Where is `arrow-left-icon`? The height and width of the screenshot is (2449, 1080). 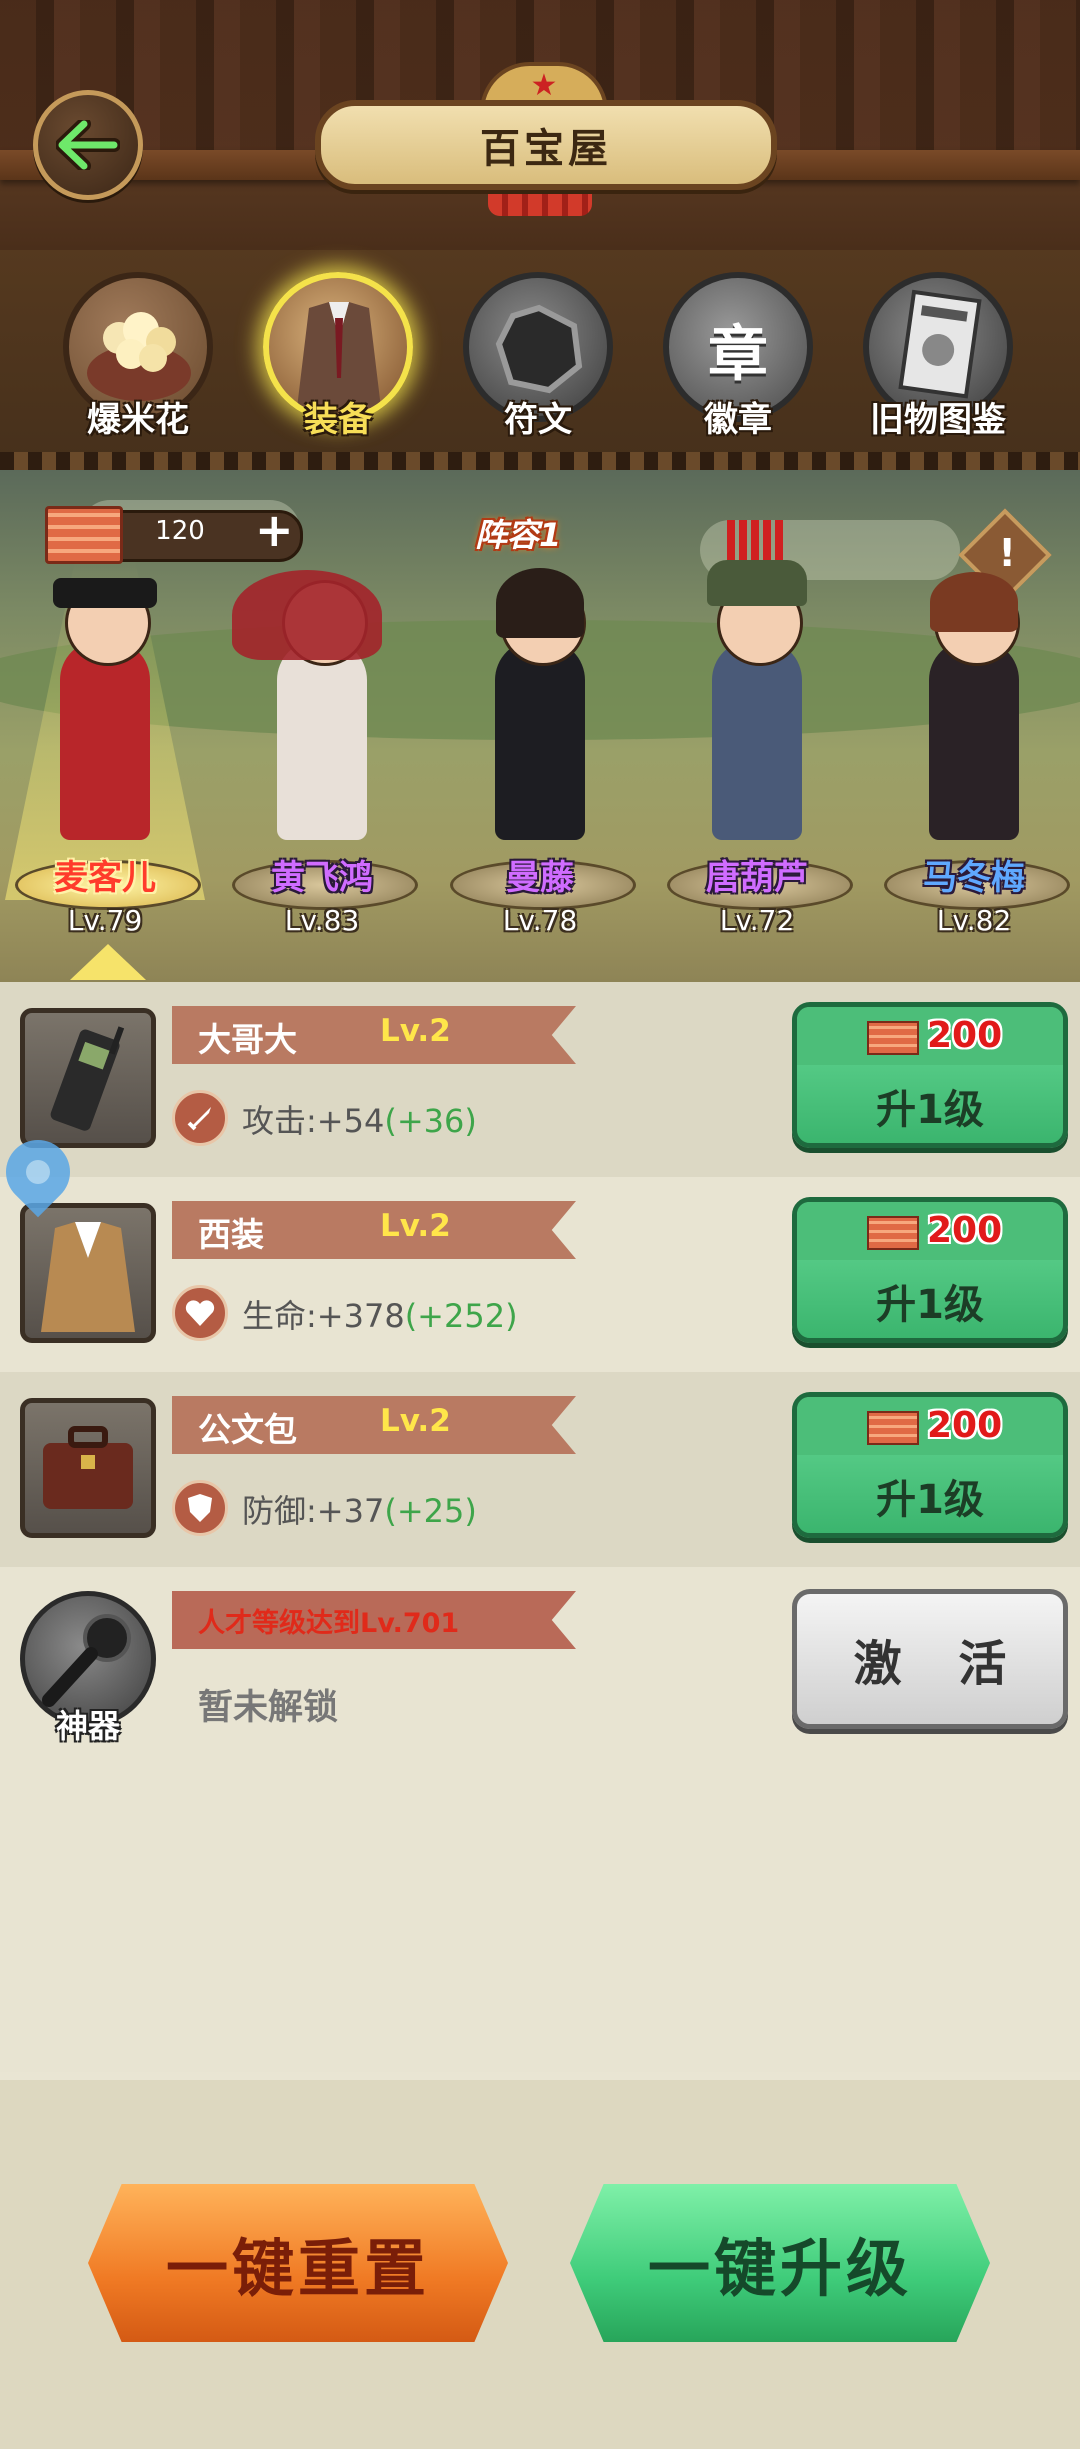
arrow-left-icon is located at coordinates (88, 145).